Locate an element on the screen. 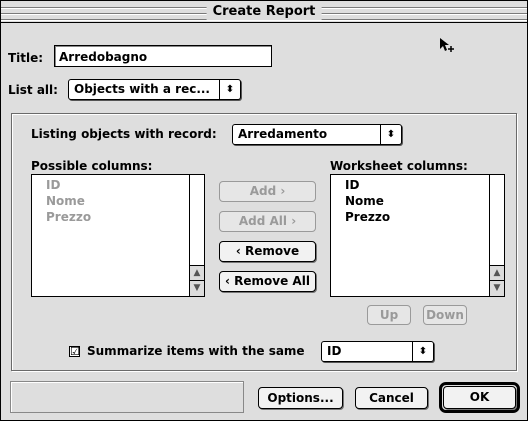 Image resolution: width=528 pixels, height=421 pixels. window-title: Create Report is located at coordinates (264, 11).